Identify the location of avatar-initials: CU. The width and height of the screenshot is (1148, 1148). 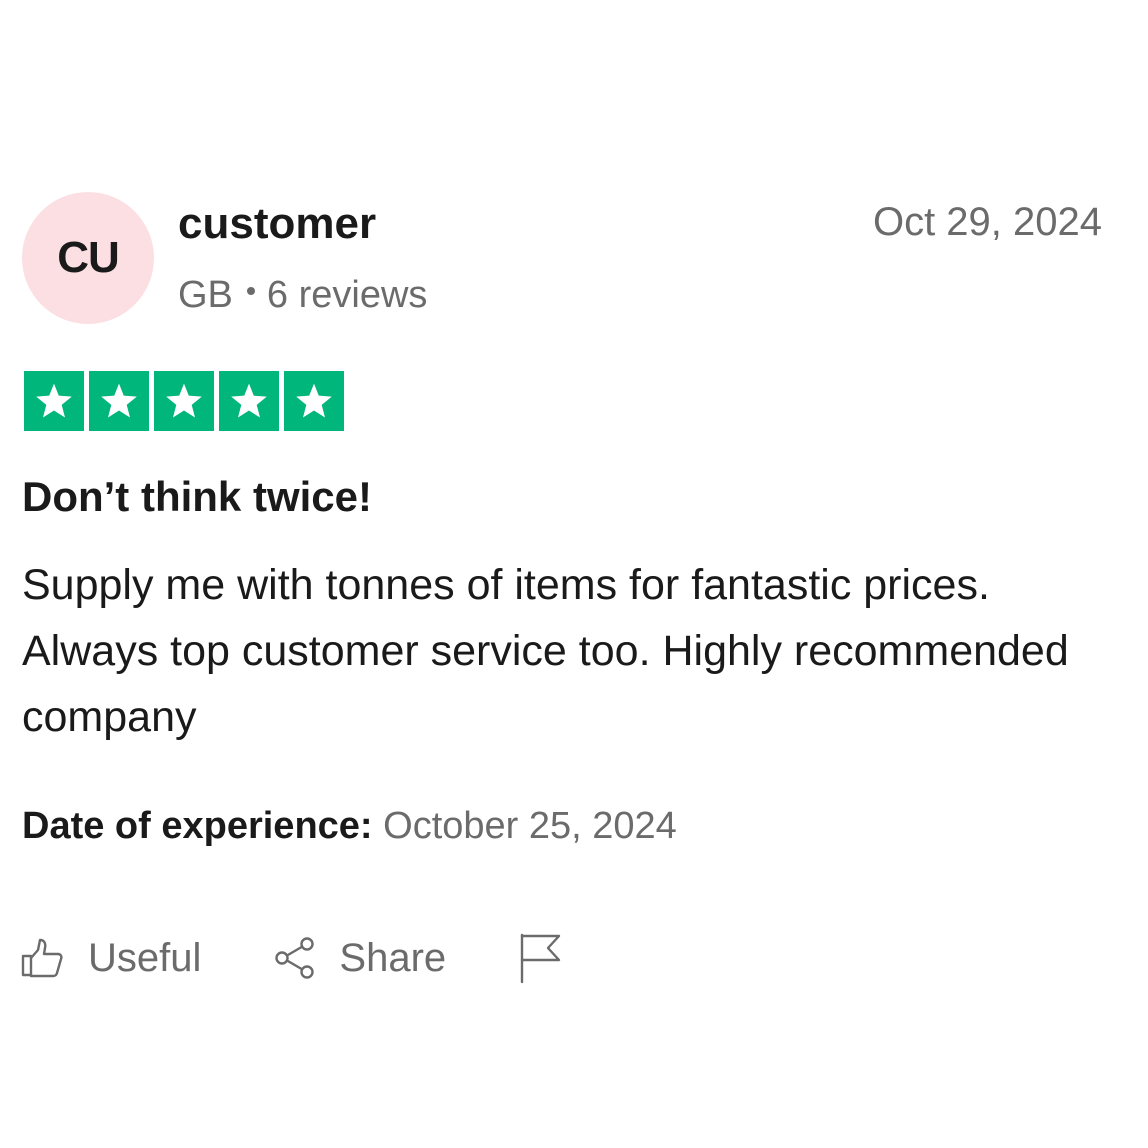
(88, 257).